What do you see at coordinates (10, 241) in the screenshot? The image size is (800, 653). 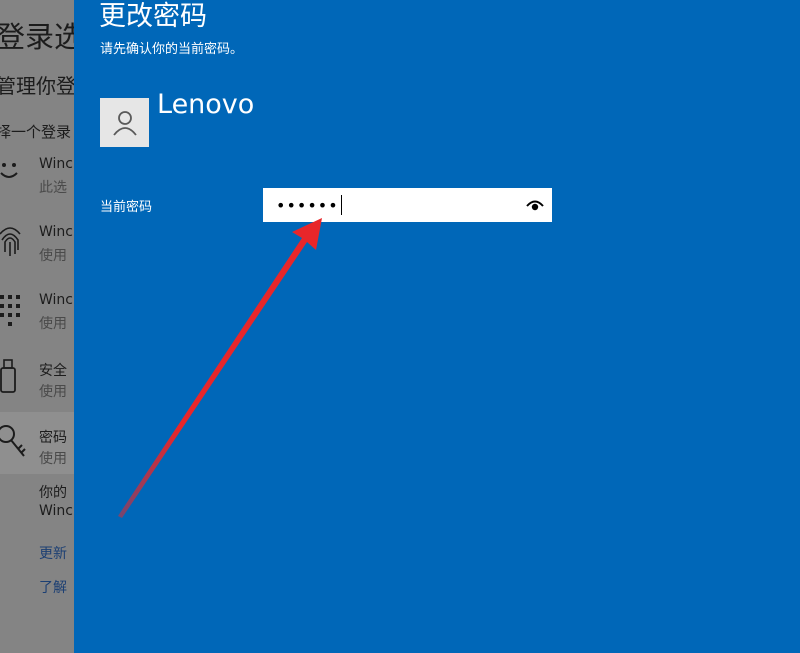 I see `fingerprint-icon` at bounding box center [10, 241].